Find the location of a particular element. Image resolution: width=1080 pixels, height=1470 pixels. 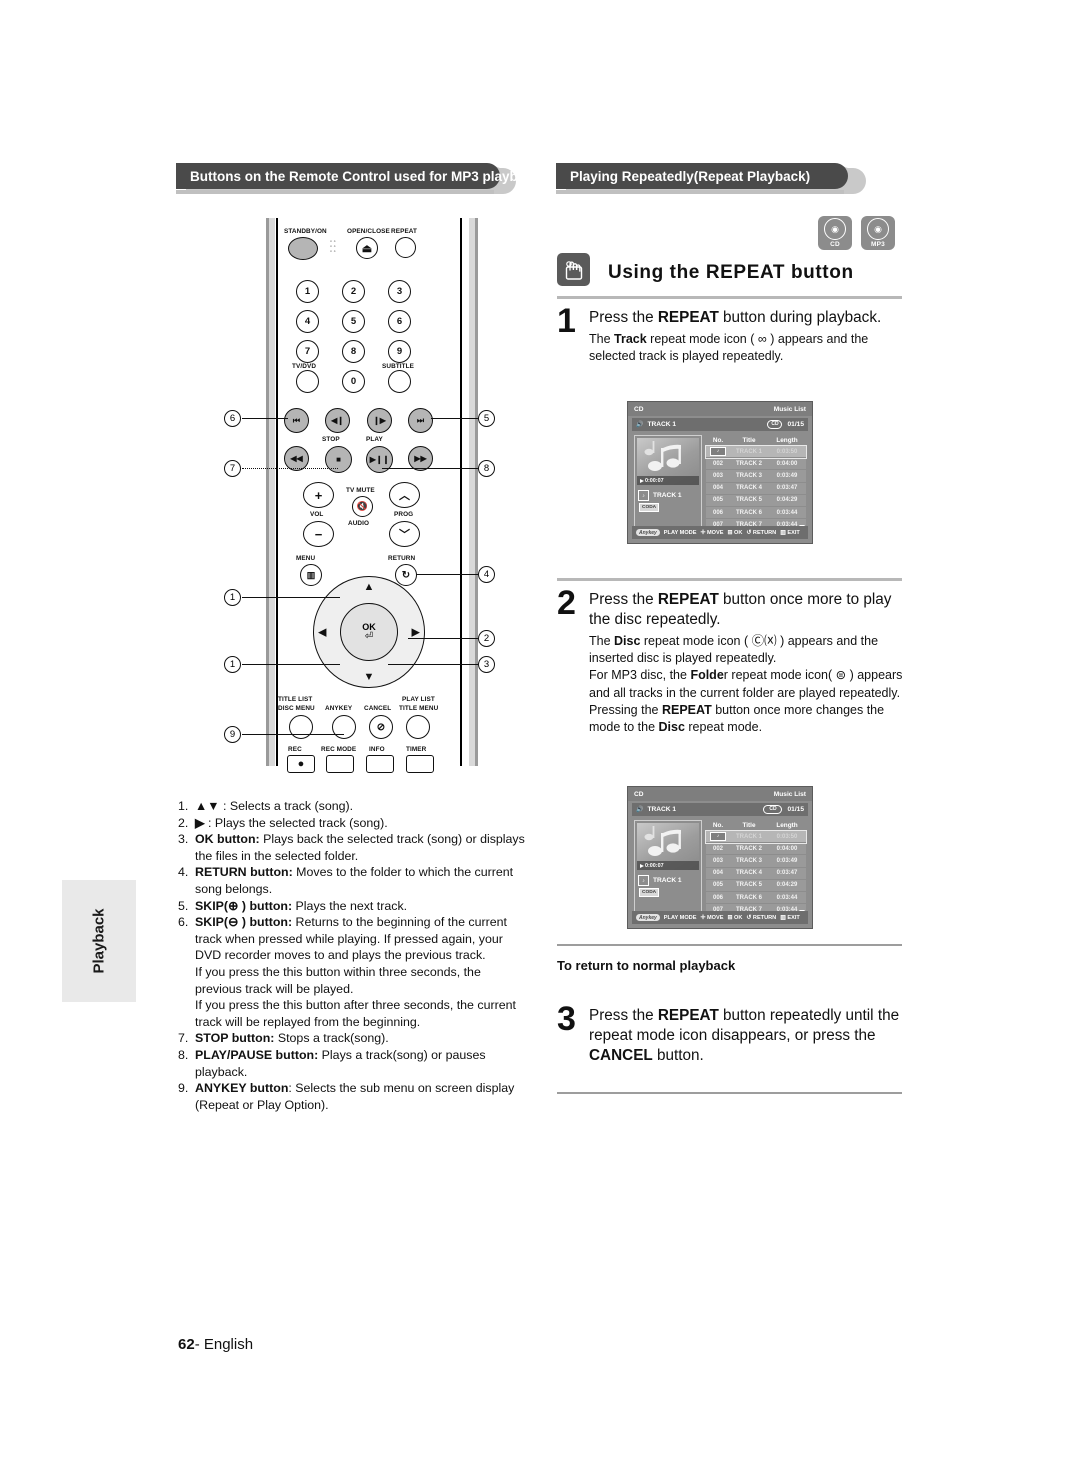

open-close-button: ⏏ is located at coordinates (367, 248).